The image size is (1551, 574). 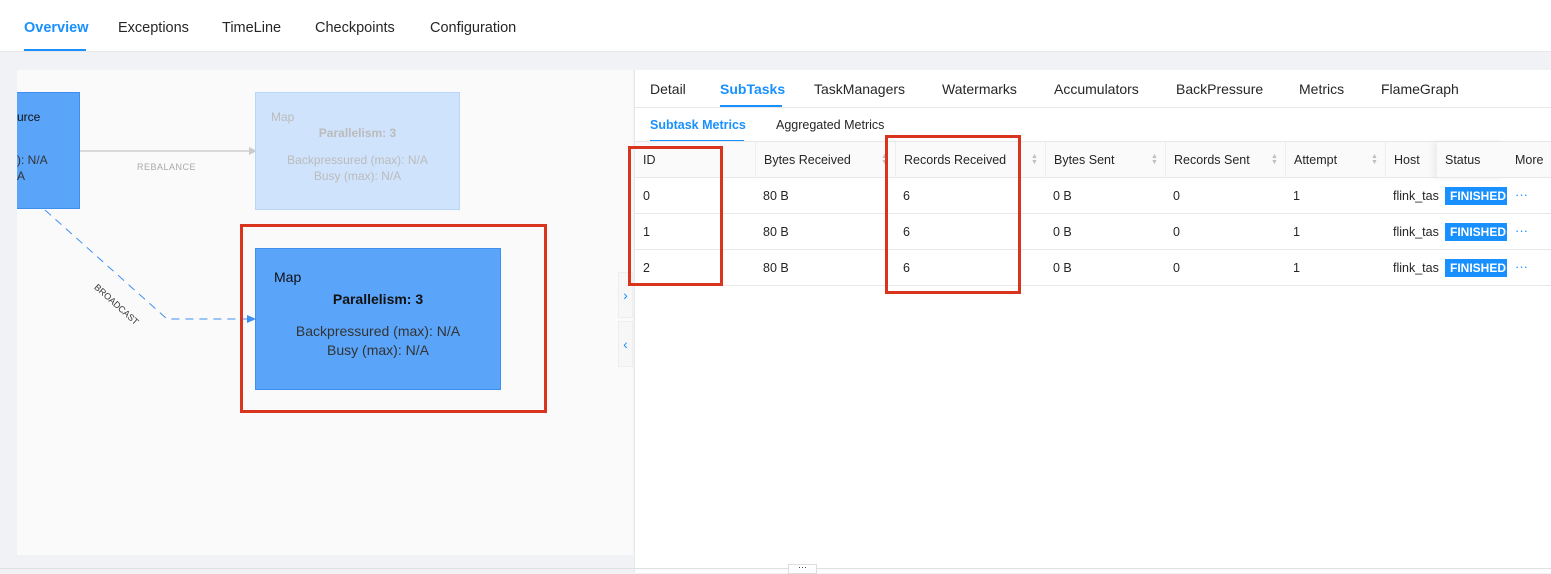 What do you see at coordinates (807, 160) in the screenshot?
I see `header-label: Bytes Received` at bounding box center [807, 160].